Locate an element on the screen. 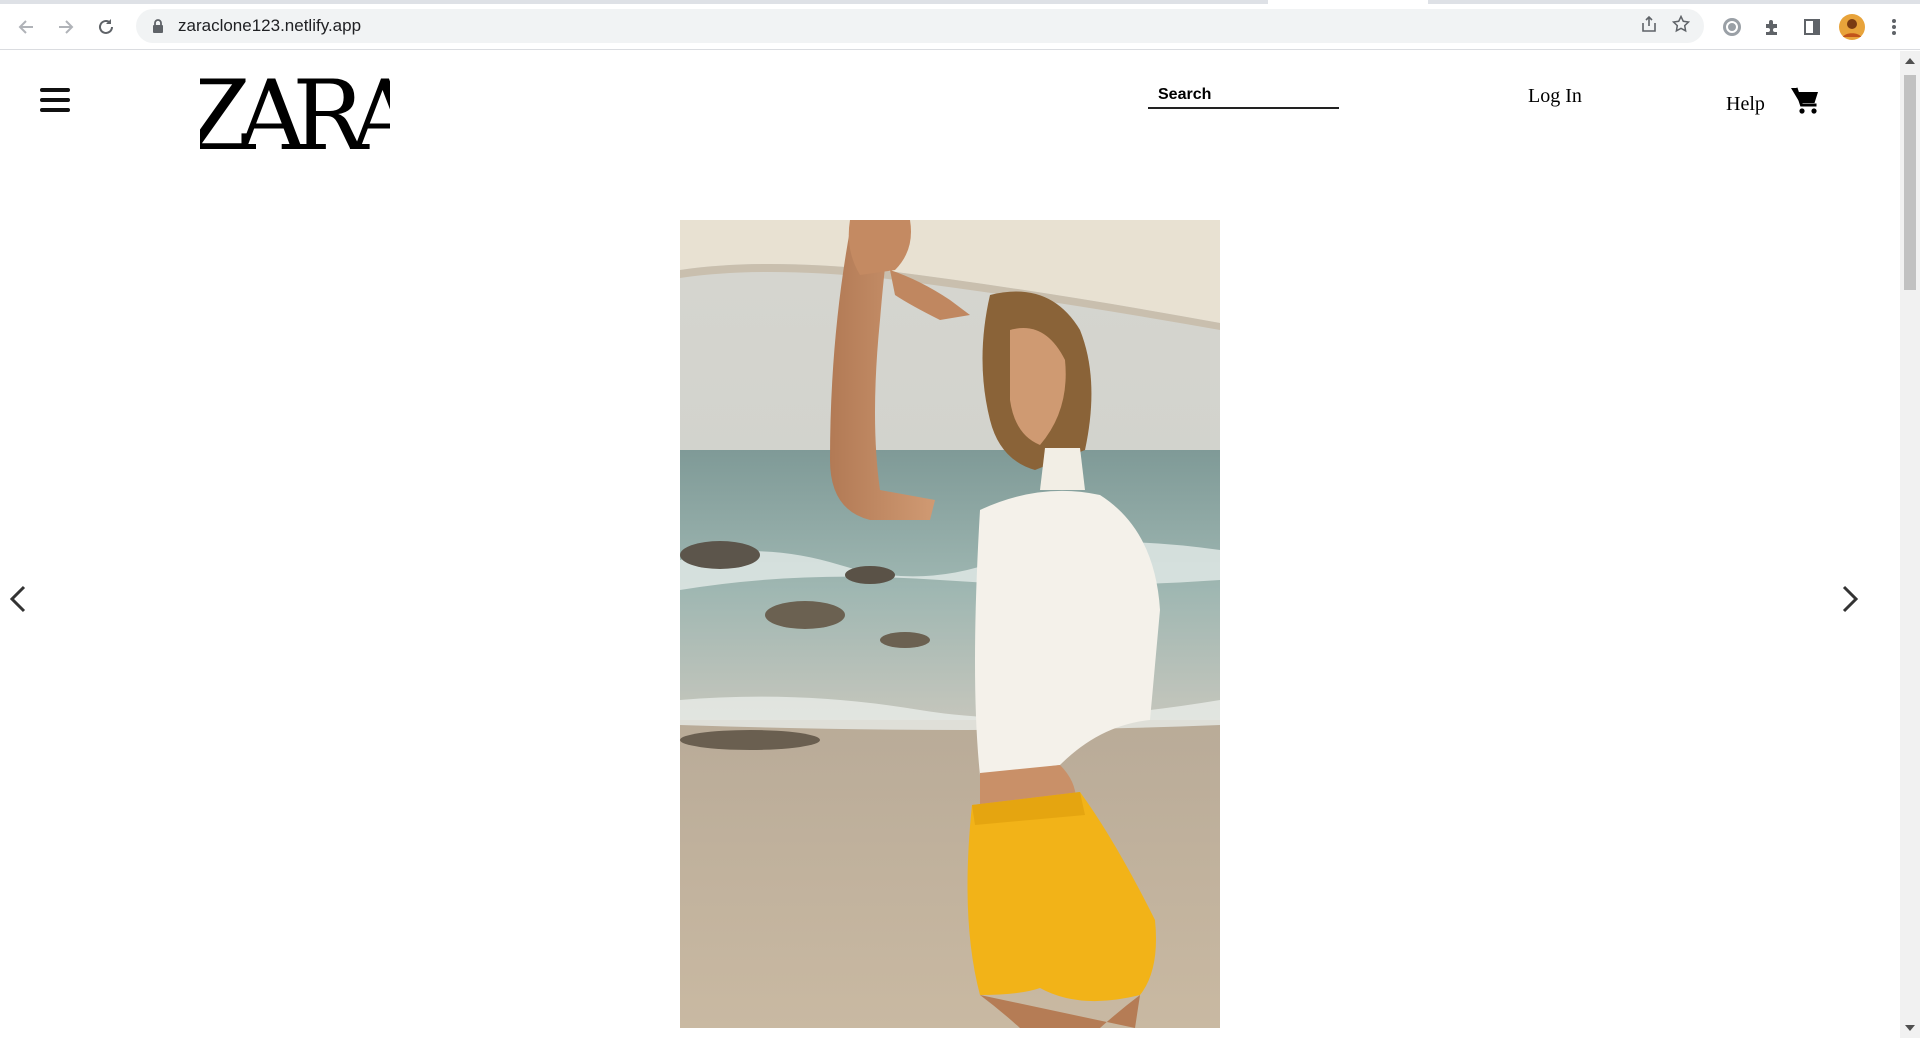  star-icon is located at coordinates (1681, 26).